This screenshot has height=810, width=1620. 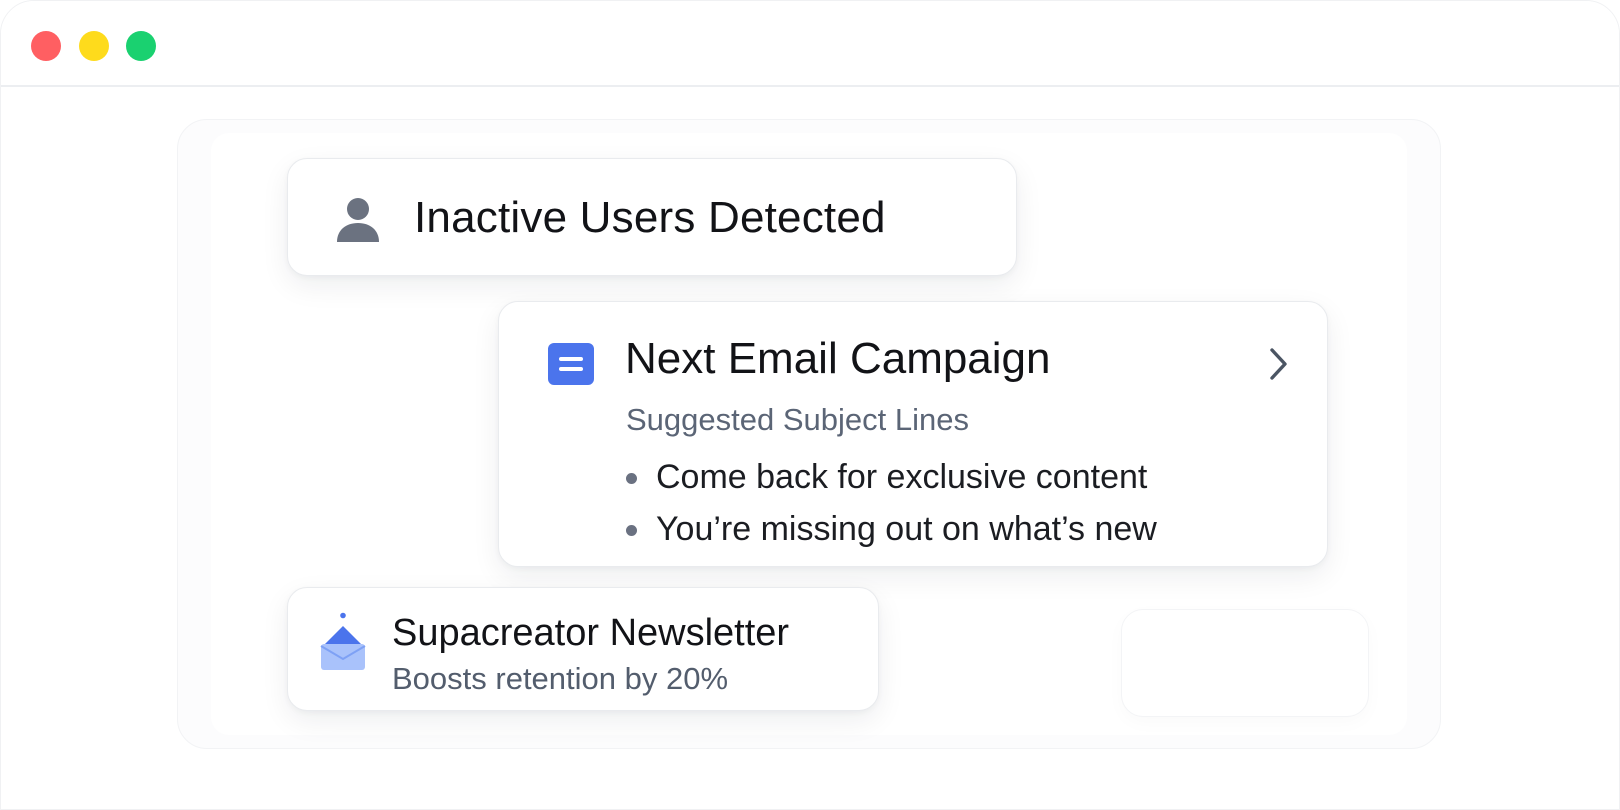 I want to click on subject-line-item: Come back for exclusive content, so click(x=891, y=477).